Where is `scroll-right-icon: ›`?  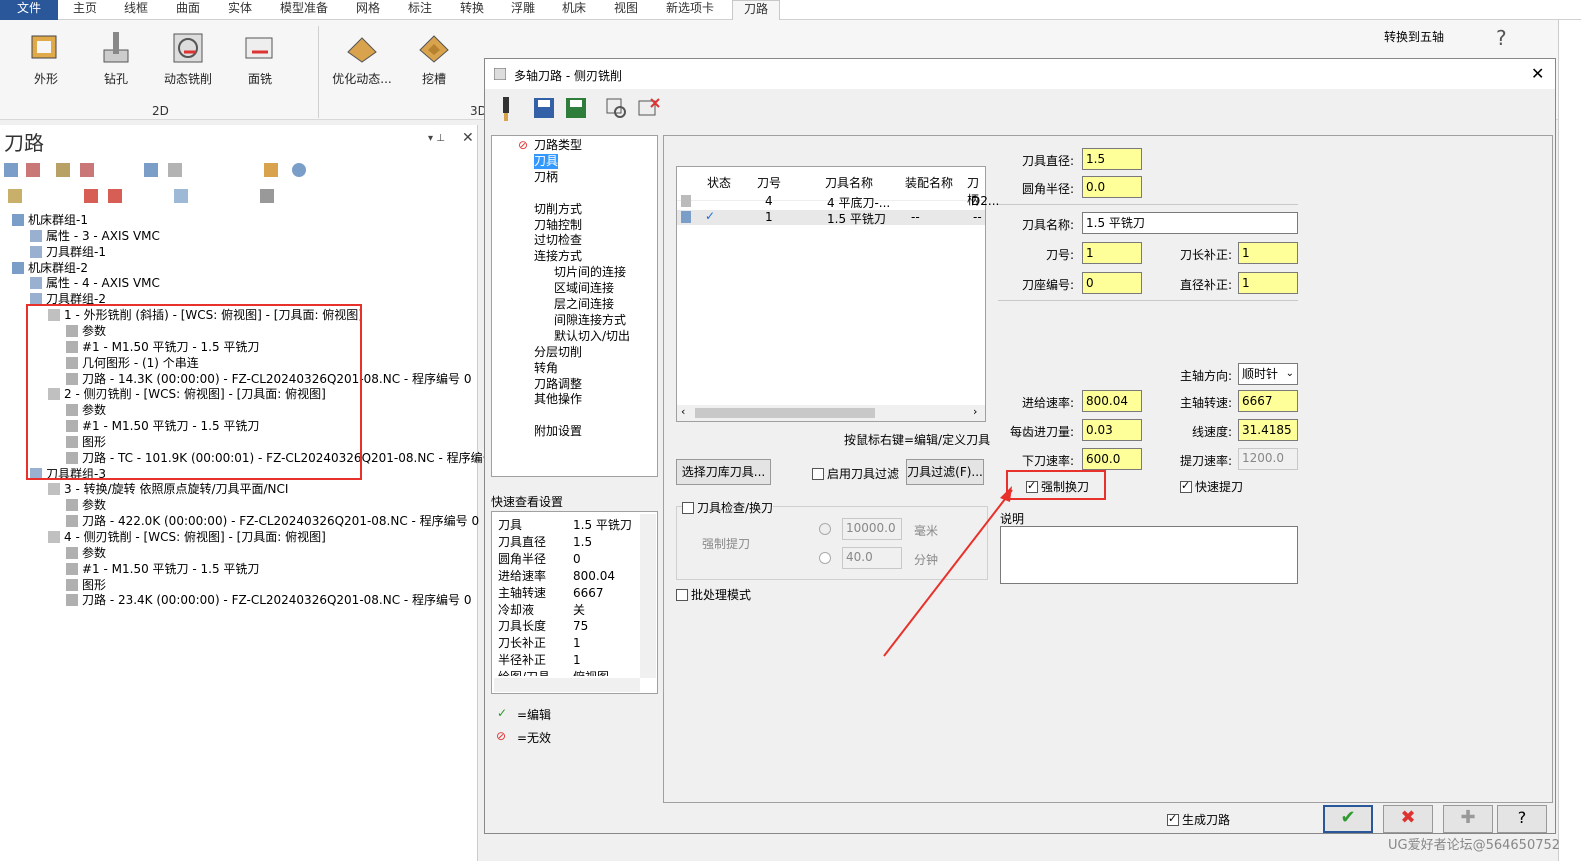 scroll-right-icon: › is located at coordinates (975, 411).